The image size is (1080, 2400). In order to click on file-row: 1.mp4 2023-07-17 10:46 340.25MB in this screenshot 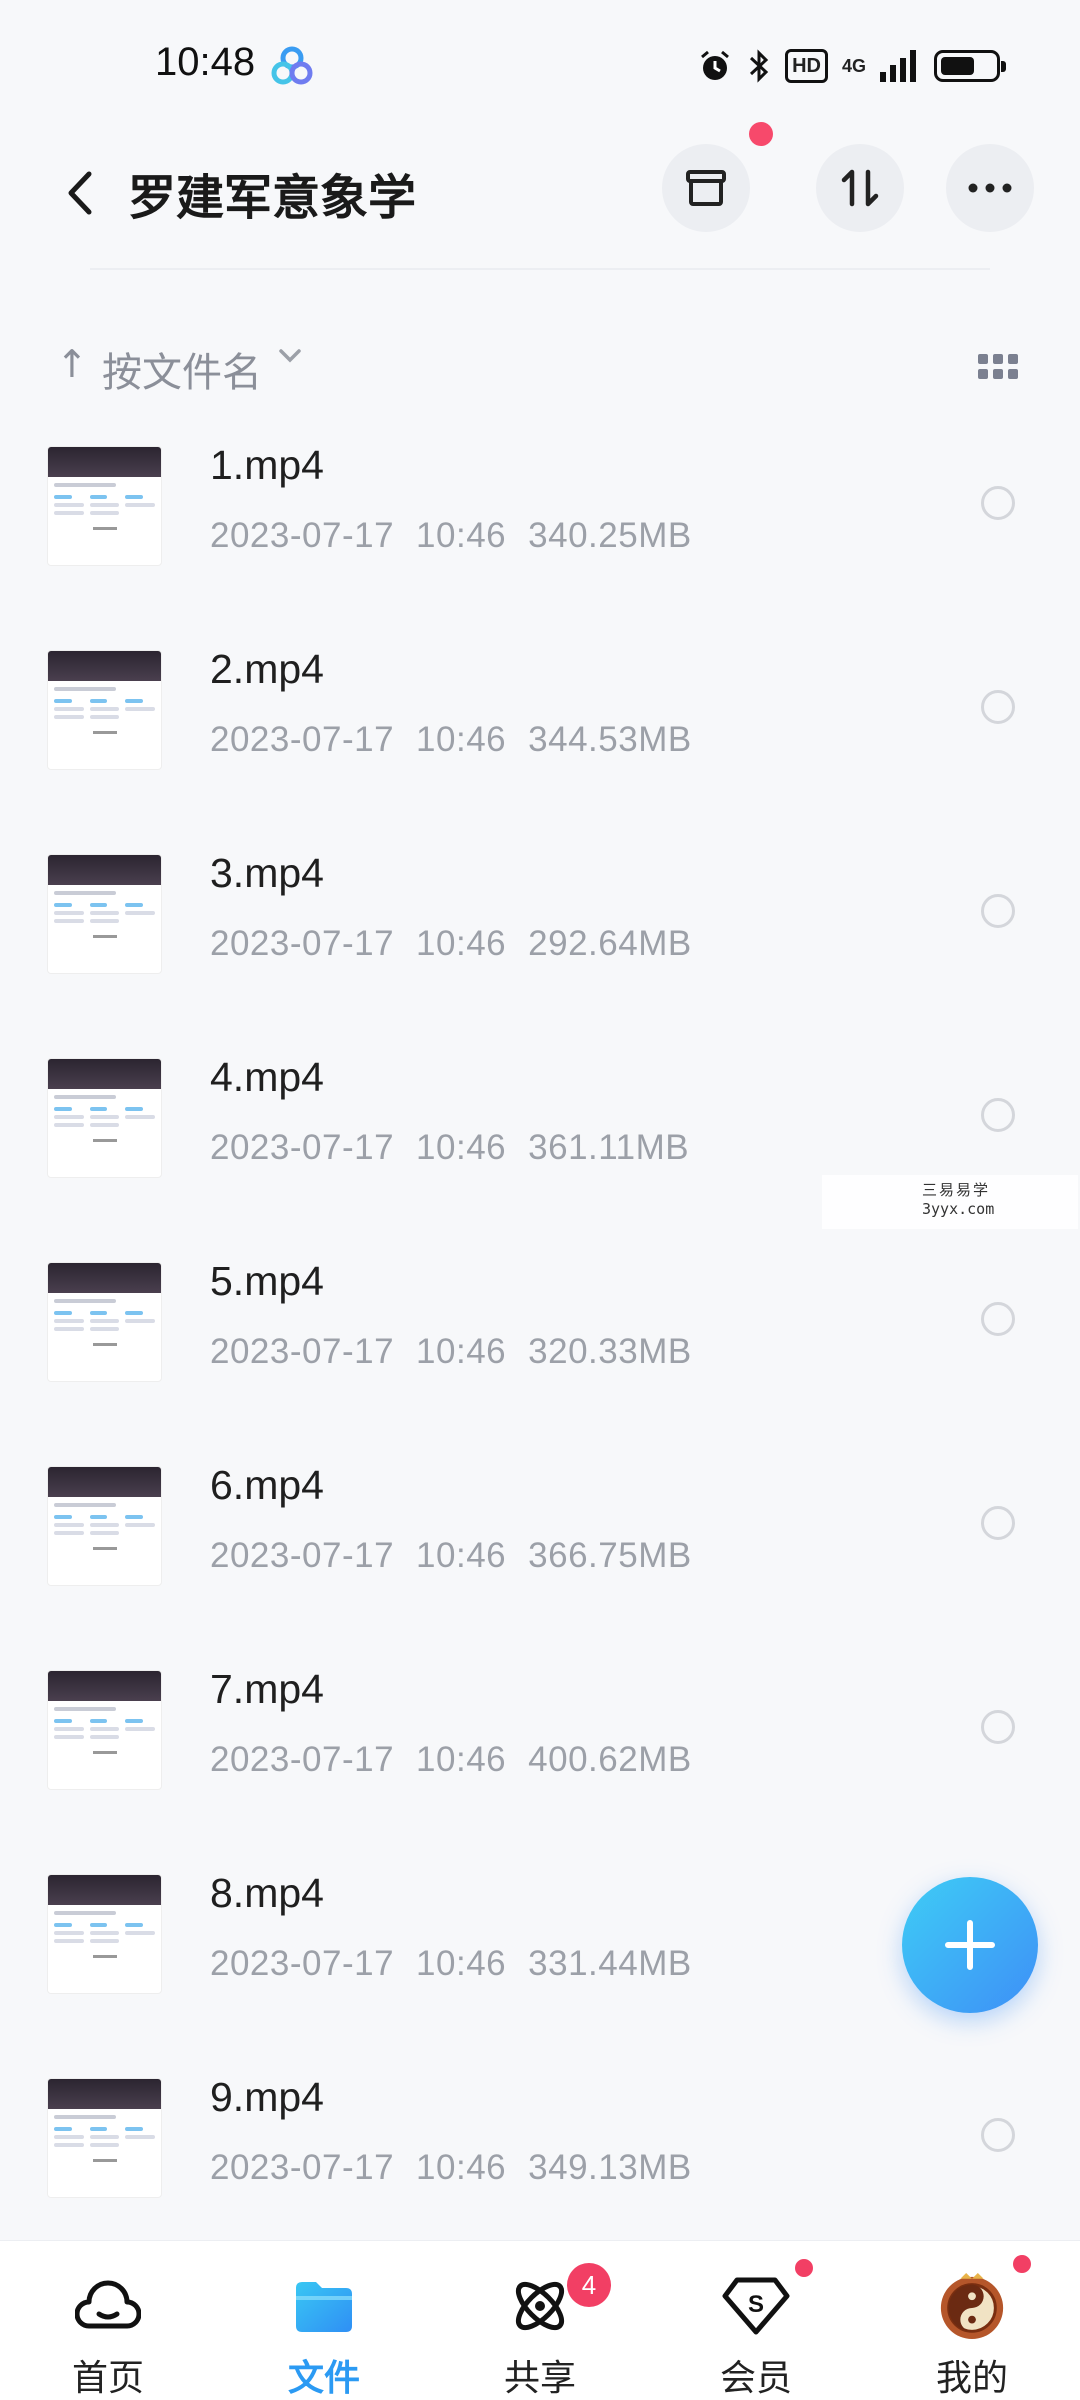, I will do `click(540, 532)`.